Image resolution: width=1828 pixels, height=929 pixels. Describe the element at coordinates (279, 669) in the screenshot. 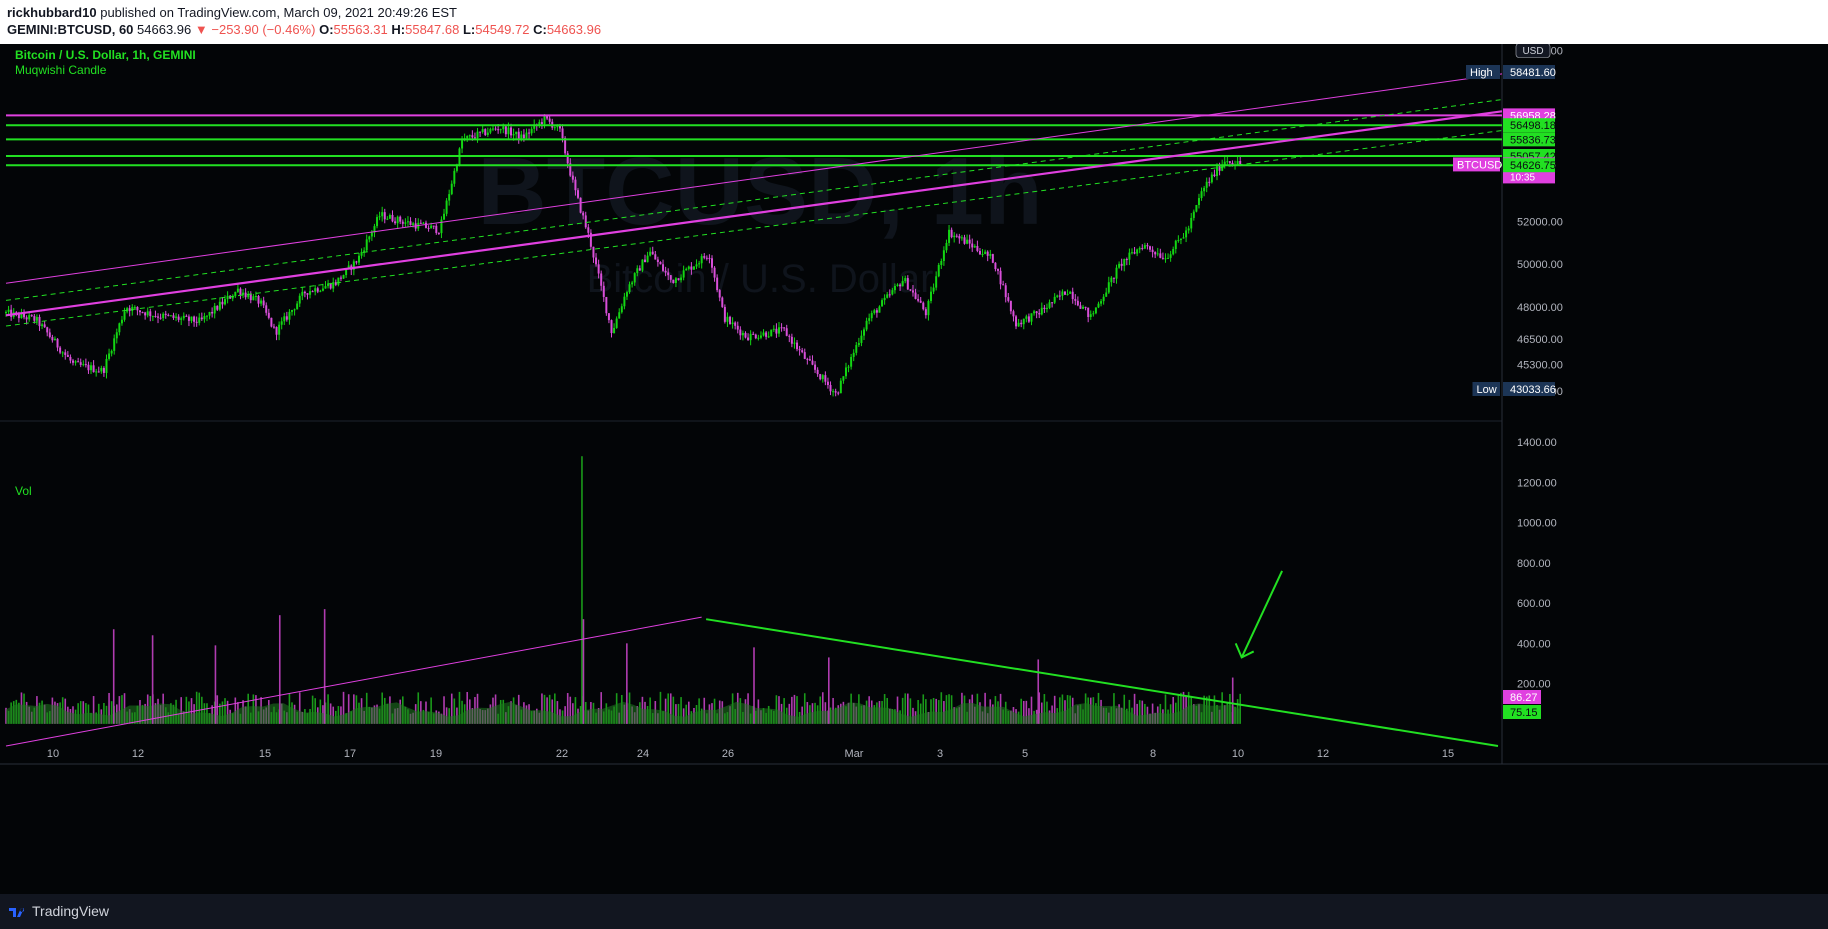

I see `volume-spike` at that location.